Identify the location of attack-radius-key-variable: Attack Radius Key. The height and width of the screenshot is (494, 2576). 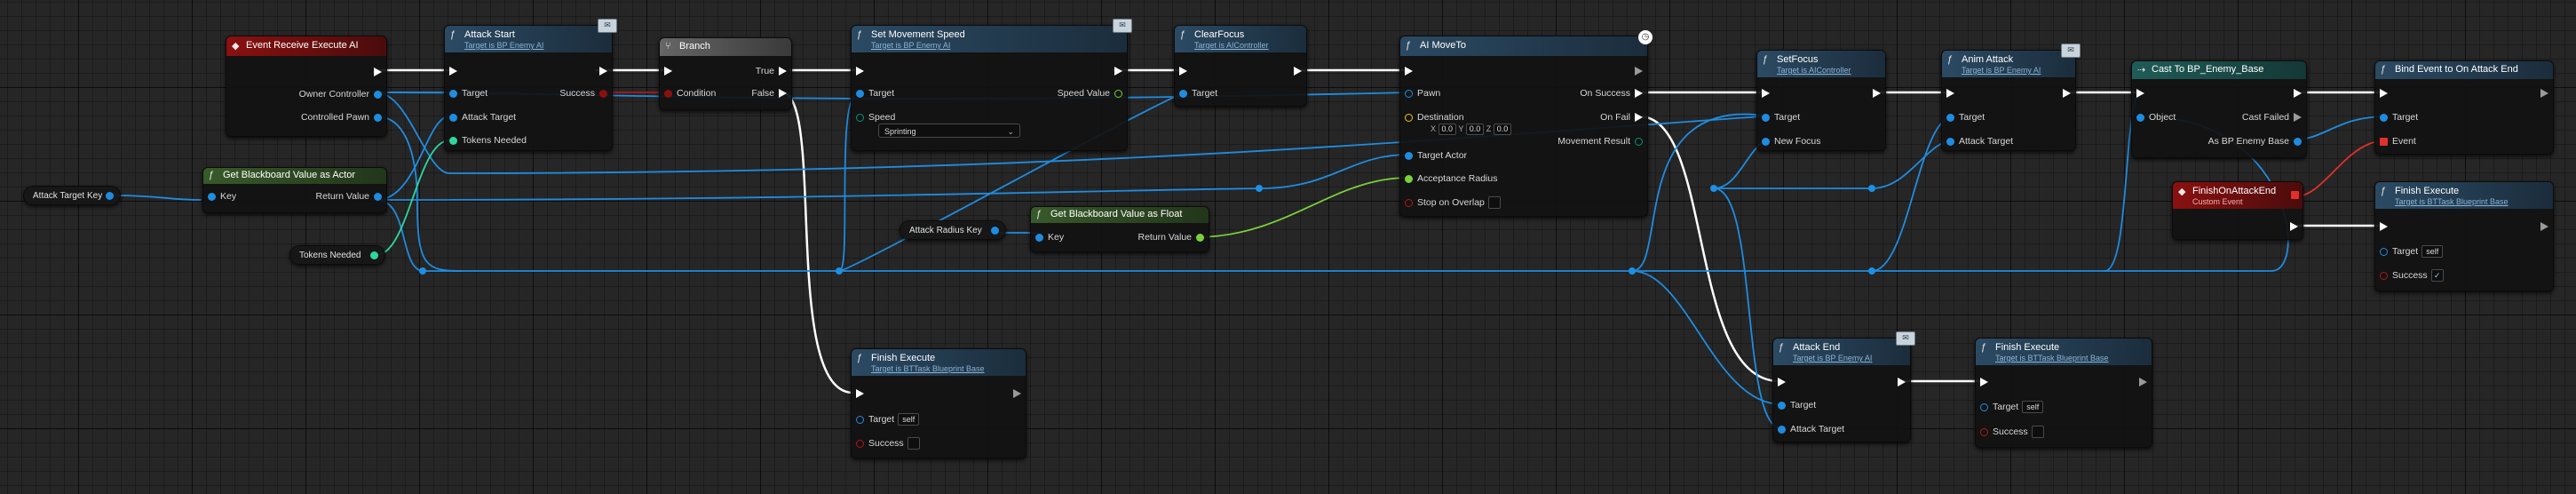
(953, 230).